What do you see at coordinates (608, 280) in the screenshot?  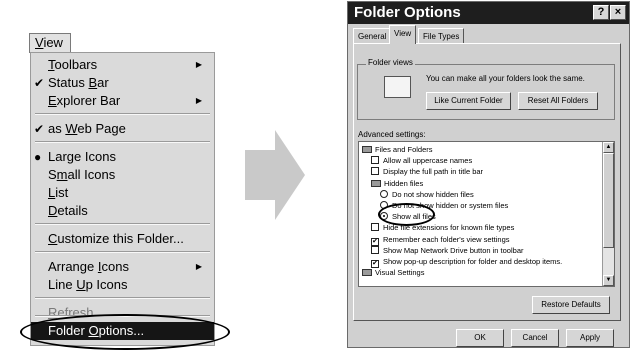 I see `scroll-down-icon: ▼` at bounding box center [608, 280].